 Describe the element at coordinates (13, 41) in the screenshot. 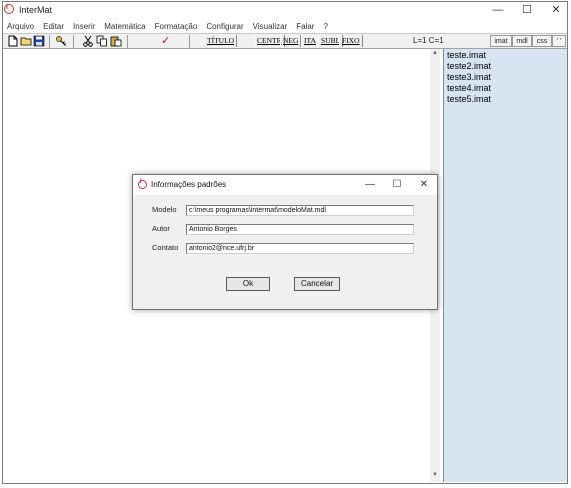

I see `new-document-icon` at that location.